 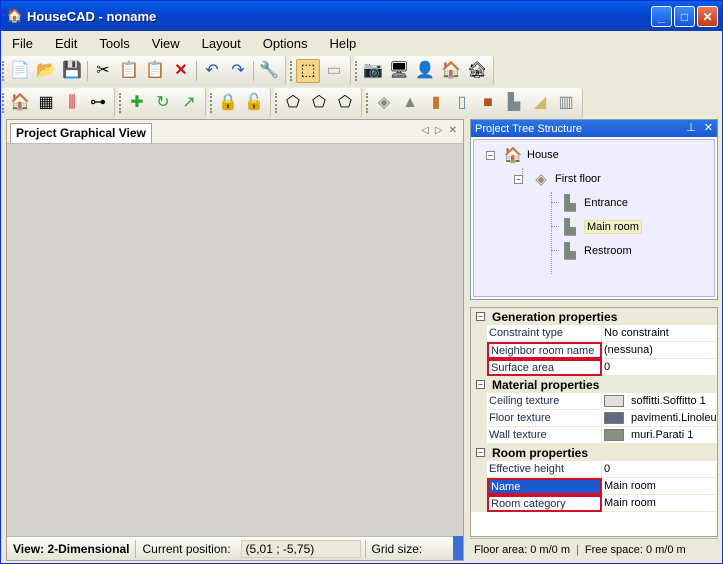 I want to click on property-name: Ceiling texture, so click(x=544, y=401).